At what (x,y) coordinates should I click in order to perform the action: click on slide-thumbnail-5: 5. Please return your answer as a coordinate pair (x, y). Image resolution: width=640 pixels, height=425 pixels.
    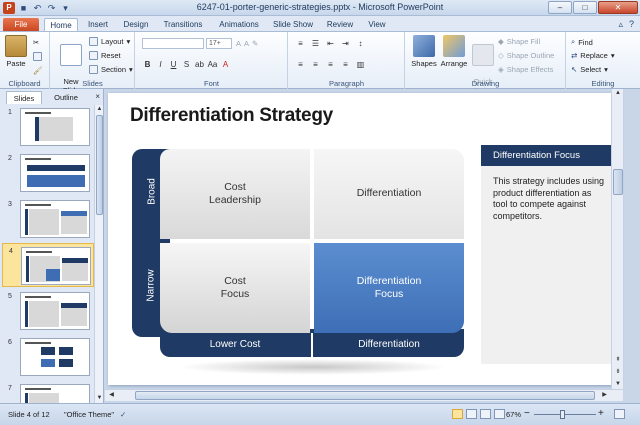
    Looking at the image, I should click on (48, 311).